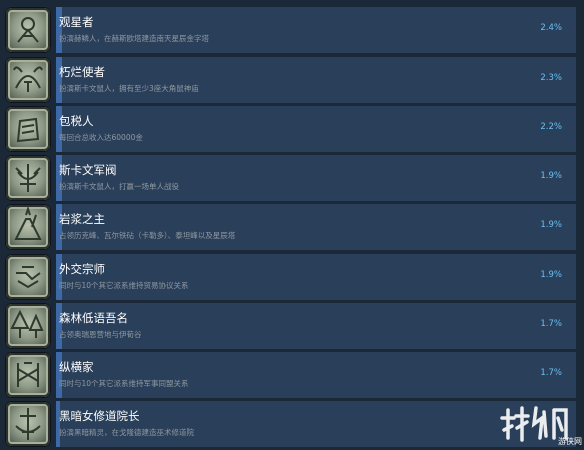 The image size is (584, 450). I want to click on achievement-row: 包税人每回合总收入达60000金 2.2%, so click(292, 129).